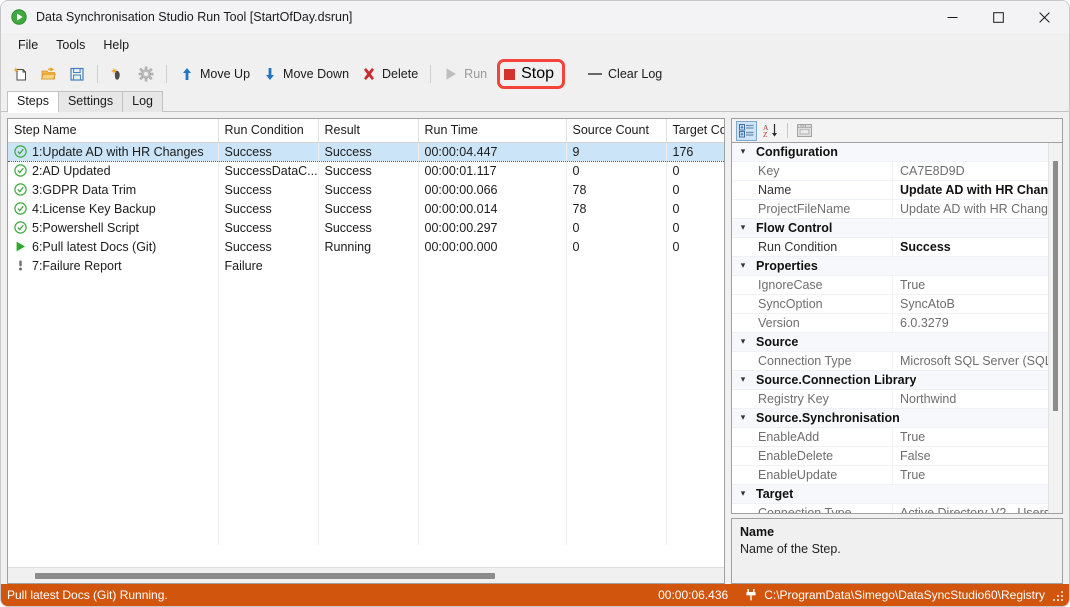  What do you see at coordinates (890, 380) in the screenshot?
I see `property-category-row: ▾ Source.Connection Library` at bounding box center [890, 380].